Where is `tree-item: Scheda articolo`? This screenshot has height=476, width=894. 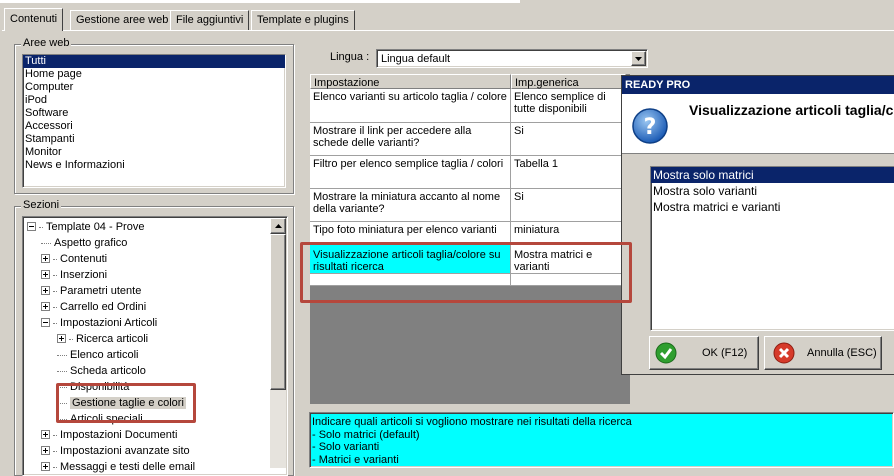 tree-item: Scheda articolo is located at coordinates (101, 371).